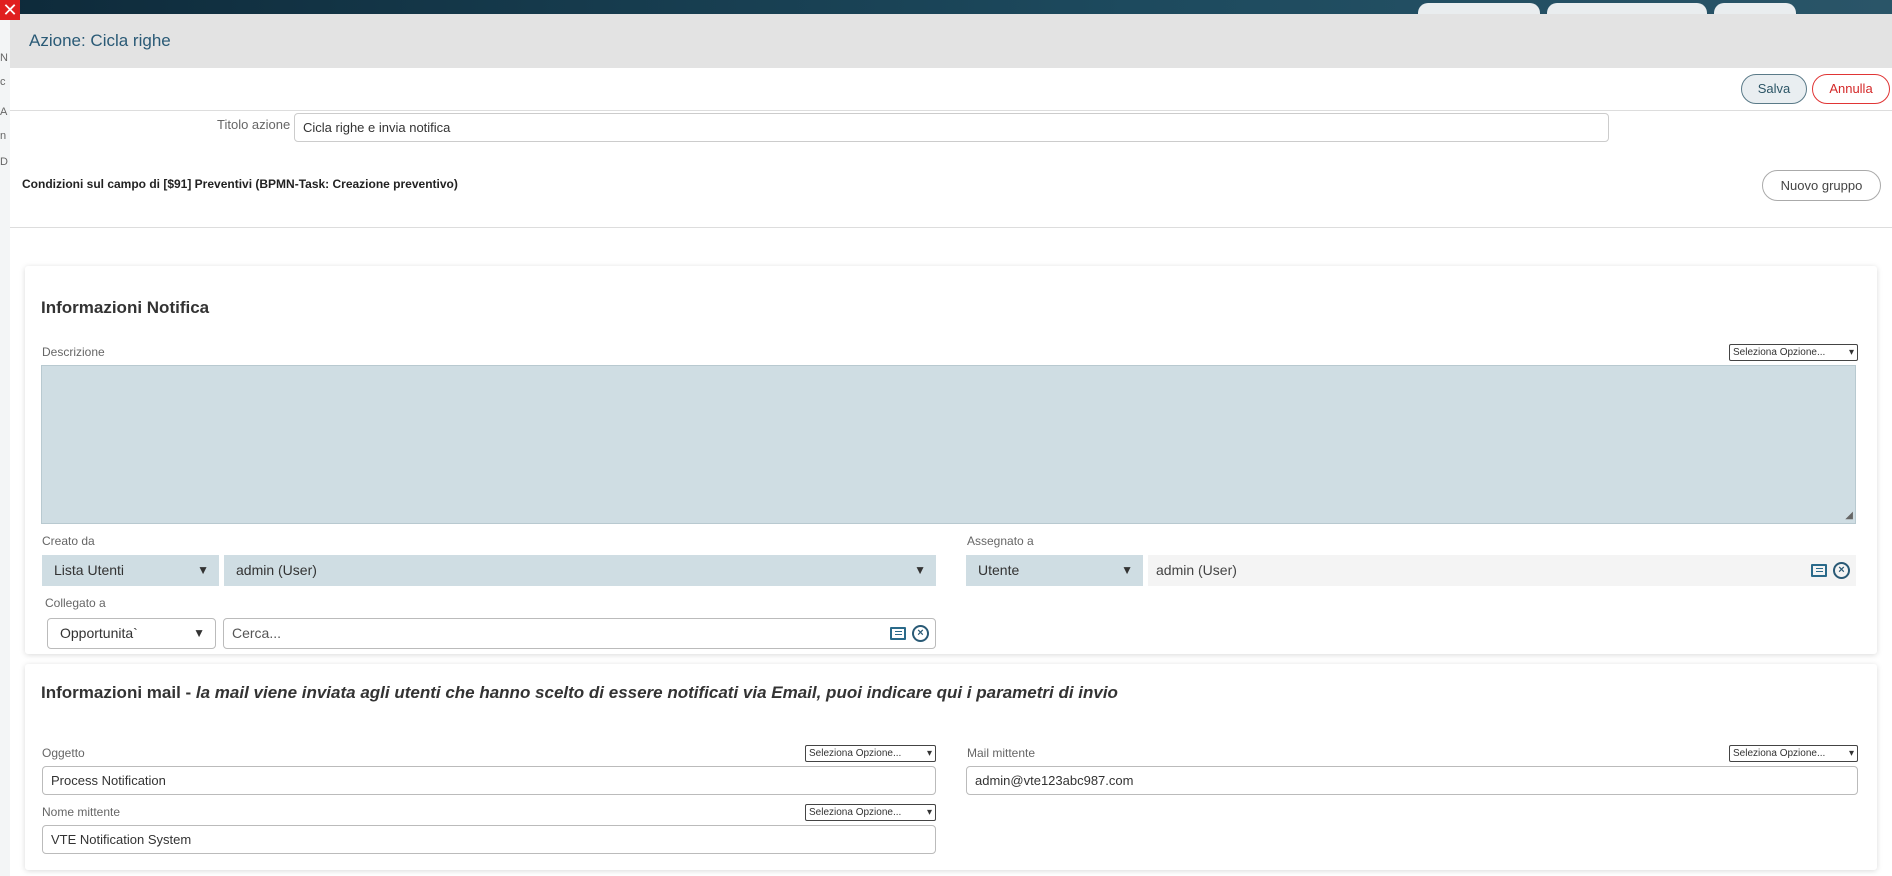 This screenshot has width=1892, height=876. Describe the element at coordinates (489, 780) in the screenshot. I see `subject-input: Process Notification` at that location.